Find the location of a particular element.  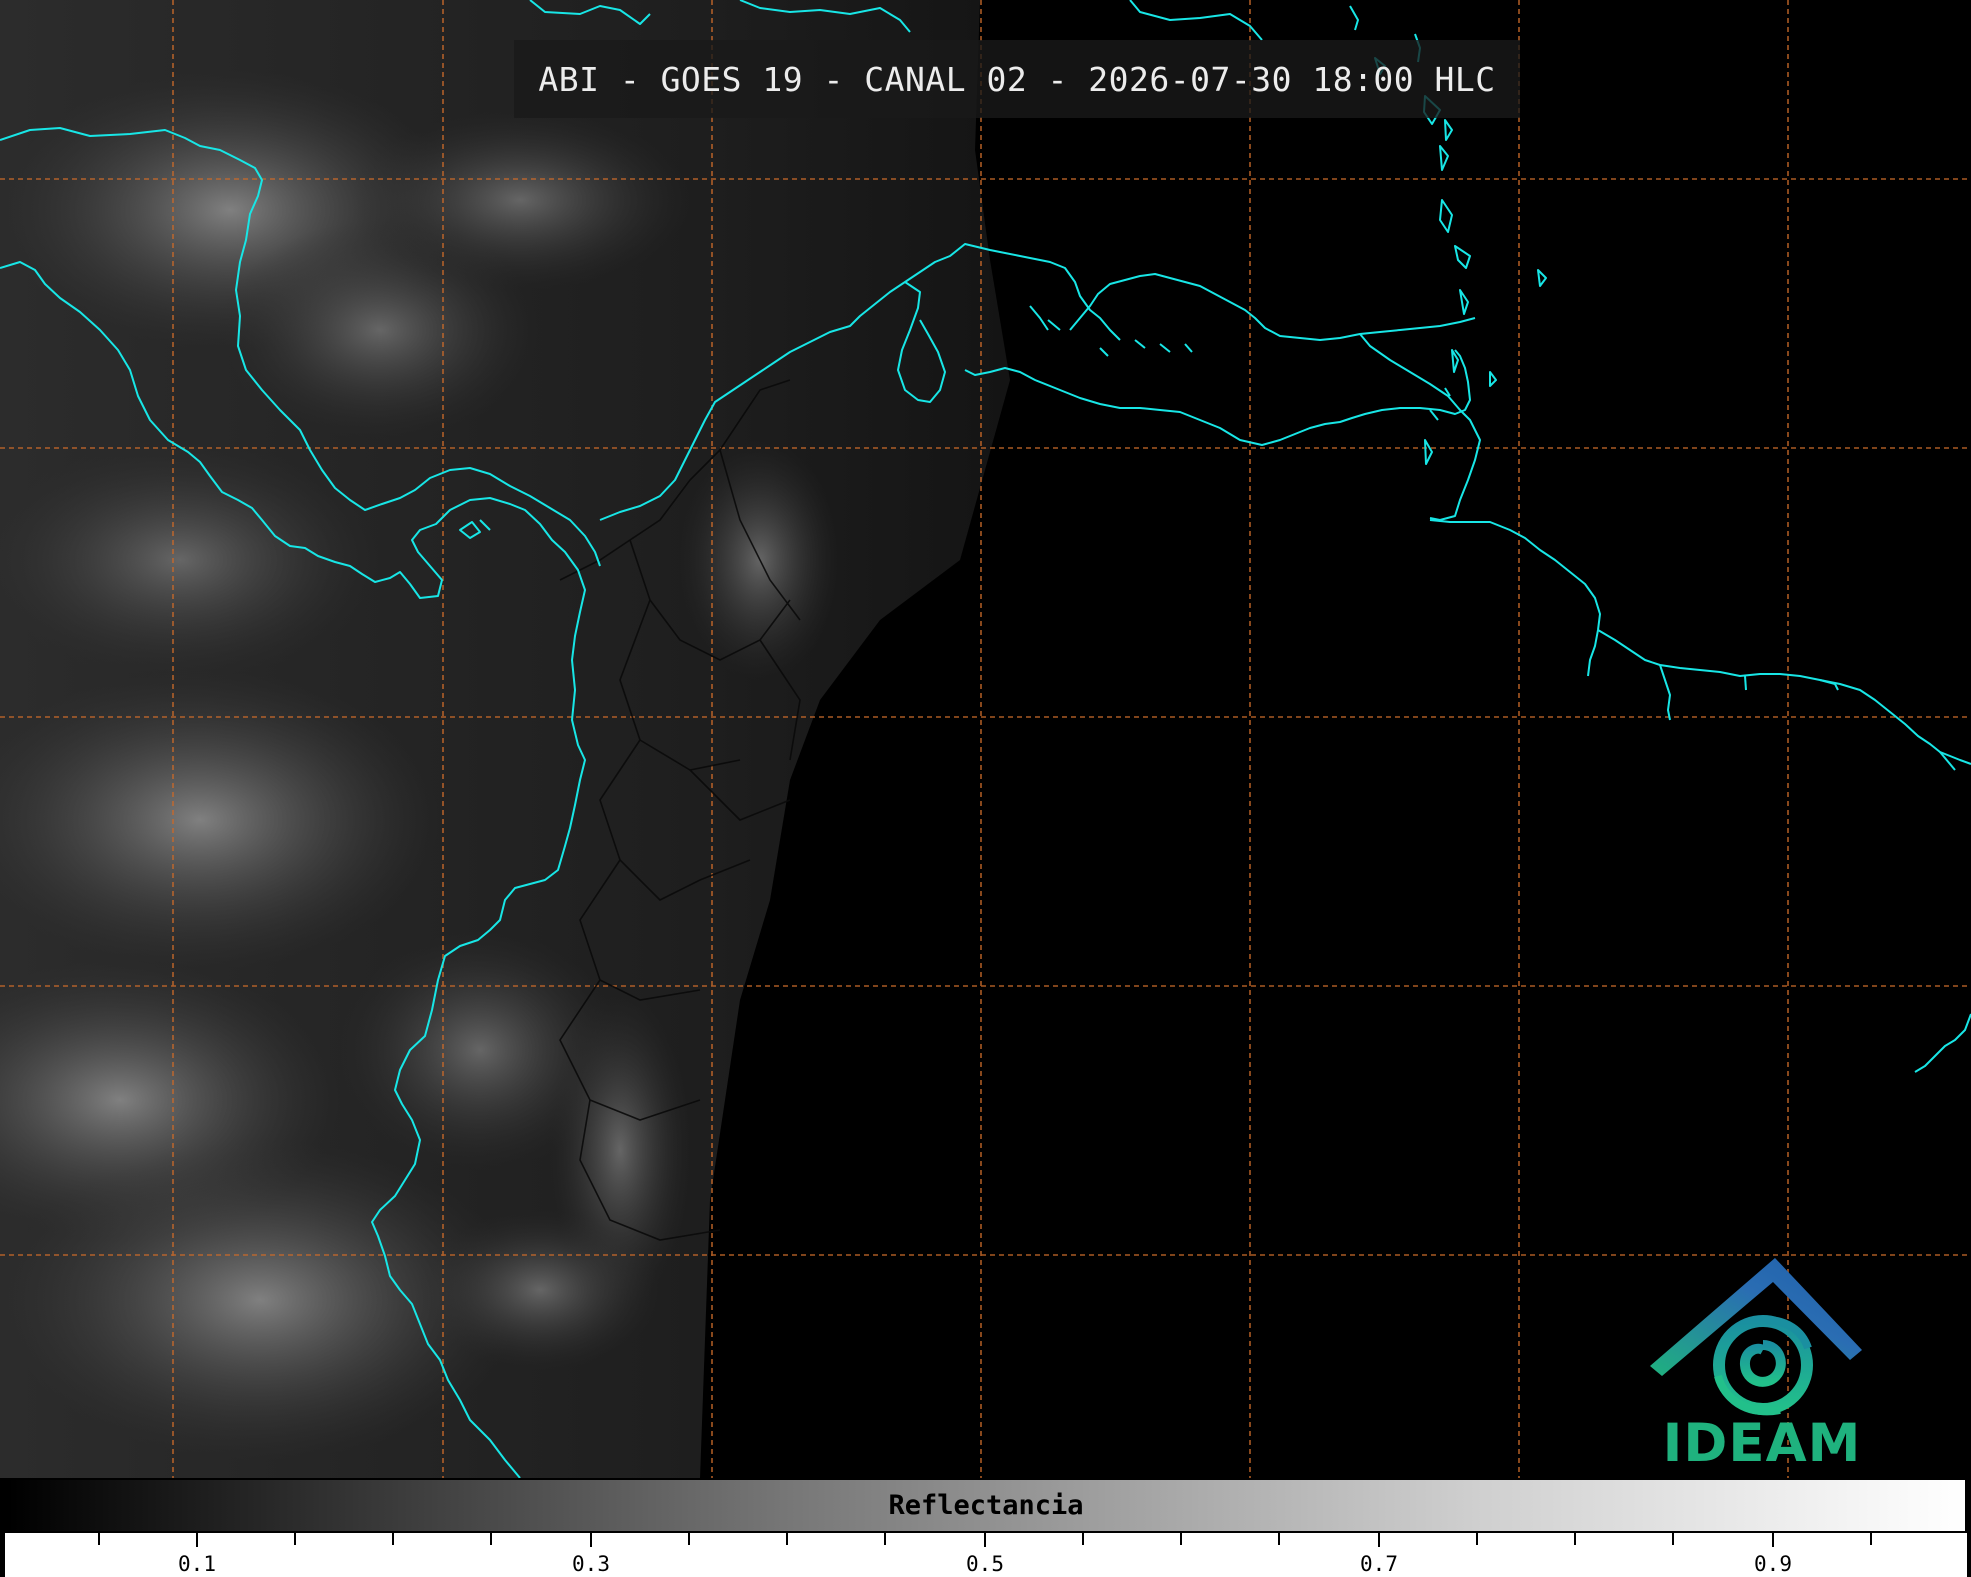

colorbar-tick-label: 0.3 is located at coordinates (591, 1564).